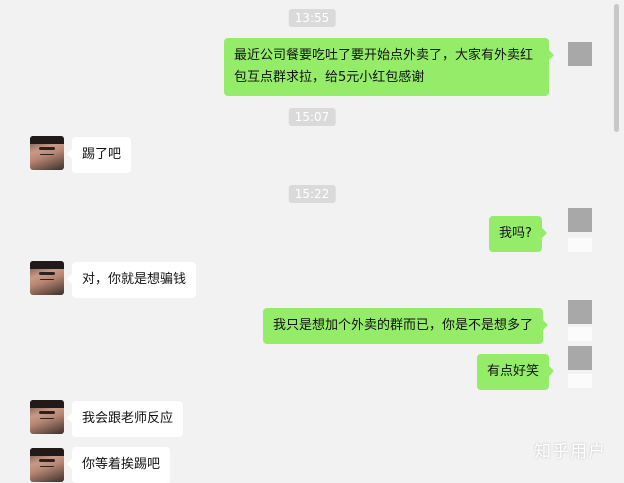 This screenshot has width=624, height=483. What do you see at coordinates (121, 464) in the screenshot?
I see `message-text: 你等着挨踢吧` at bounding box center [121, 464].